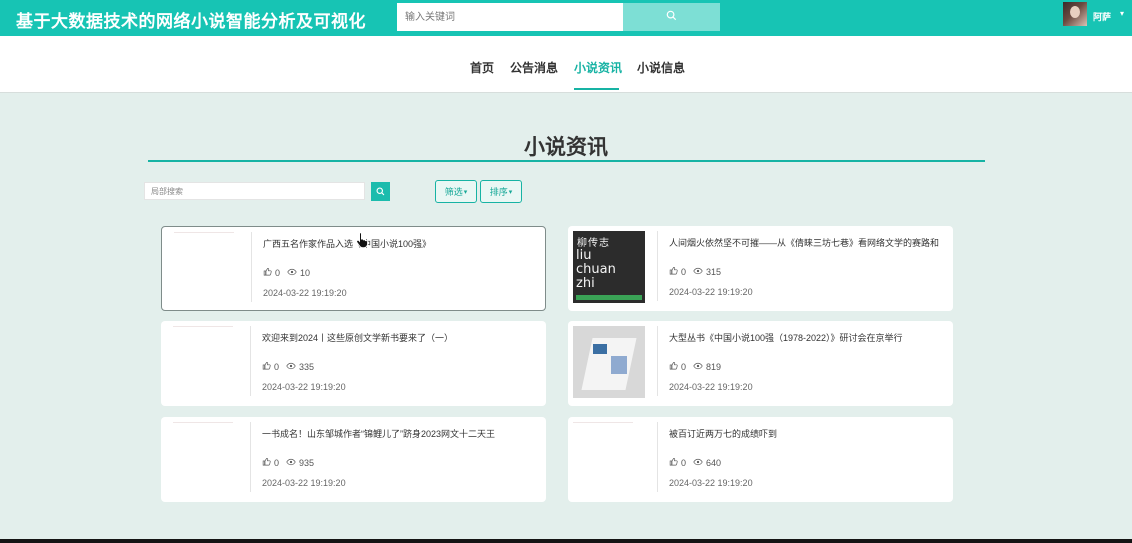 This screenshot has height=543, width=1132. Describe the element at coordinates (596, 269) in the screenshot. I see `book-cover-subtitle: liu chuan zhi` at that location.